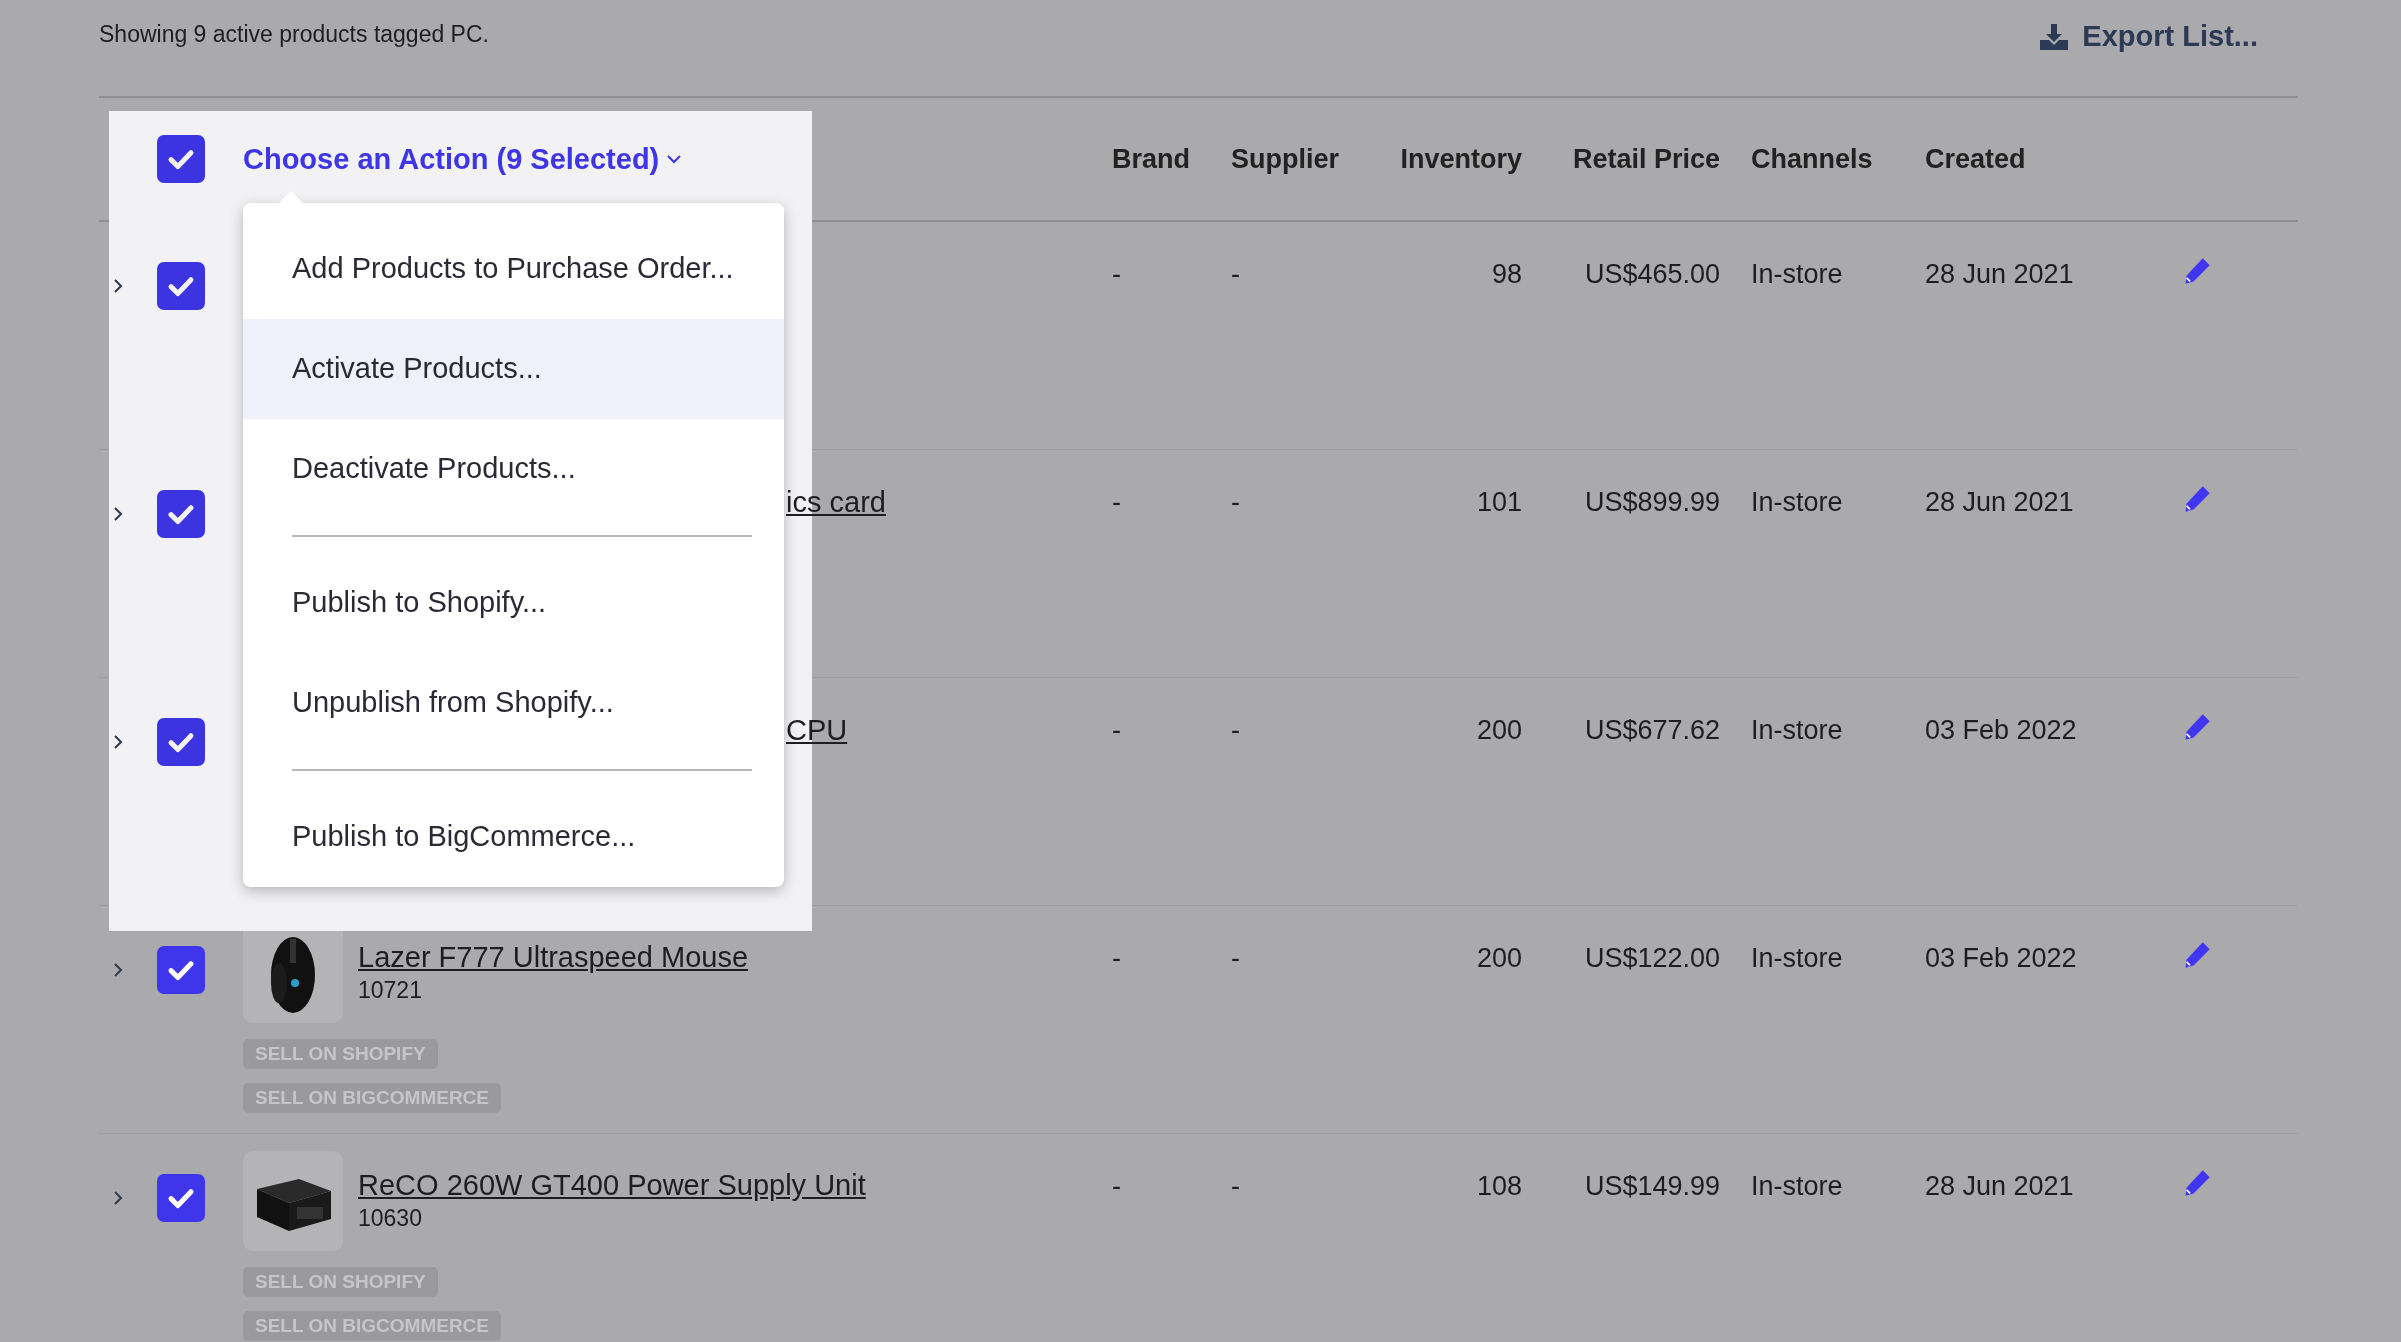 This screenshot has height=1342, width=2401. Describe the element at coordinates (612, 1185) in the screenshot. I see `product-link: ReCO 260W GT400 Power Supply Unit` at that location.